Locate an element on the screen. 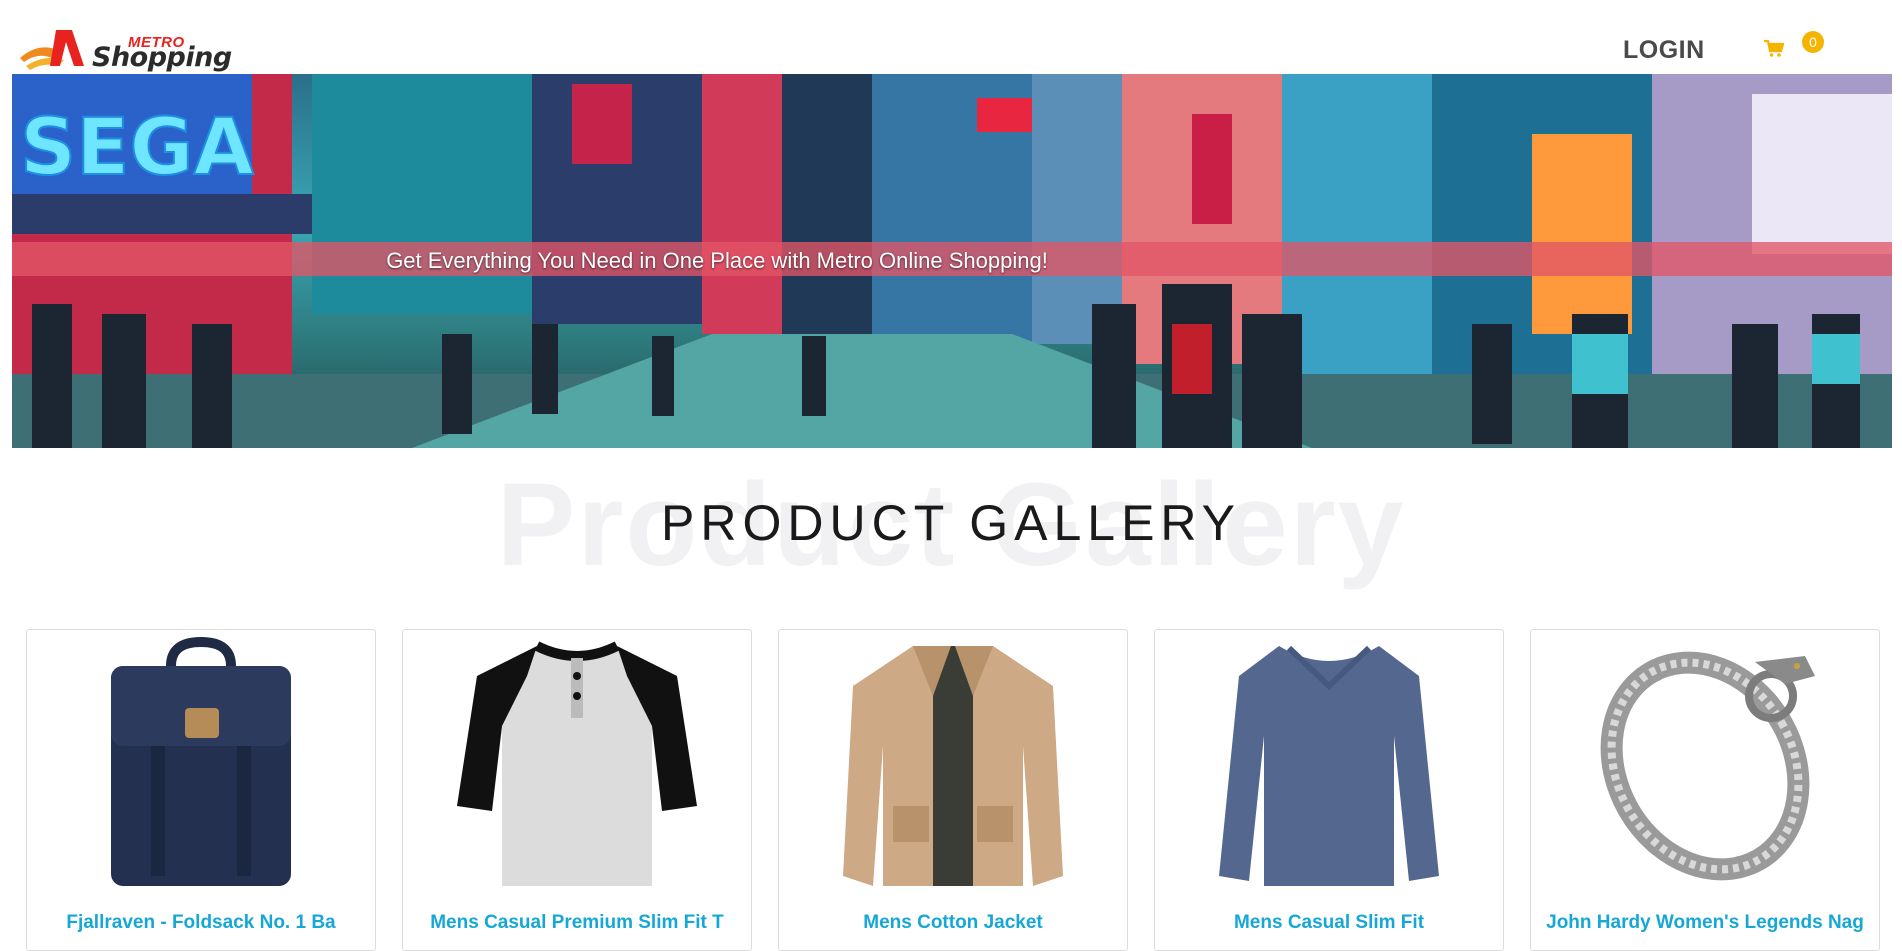  product-title: John Hardy Women's Legends Nag is located at coordinates (1705, 923).